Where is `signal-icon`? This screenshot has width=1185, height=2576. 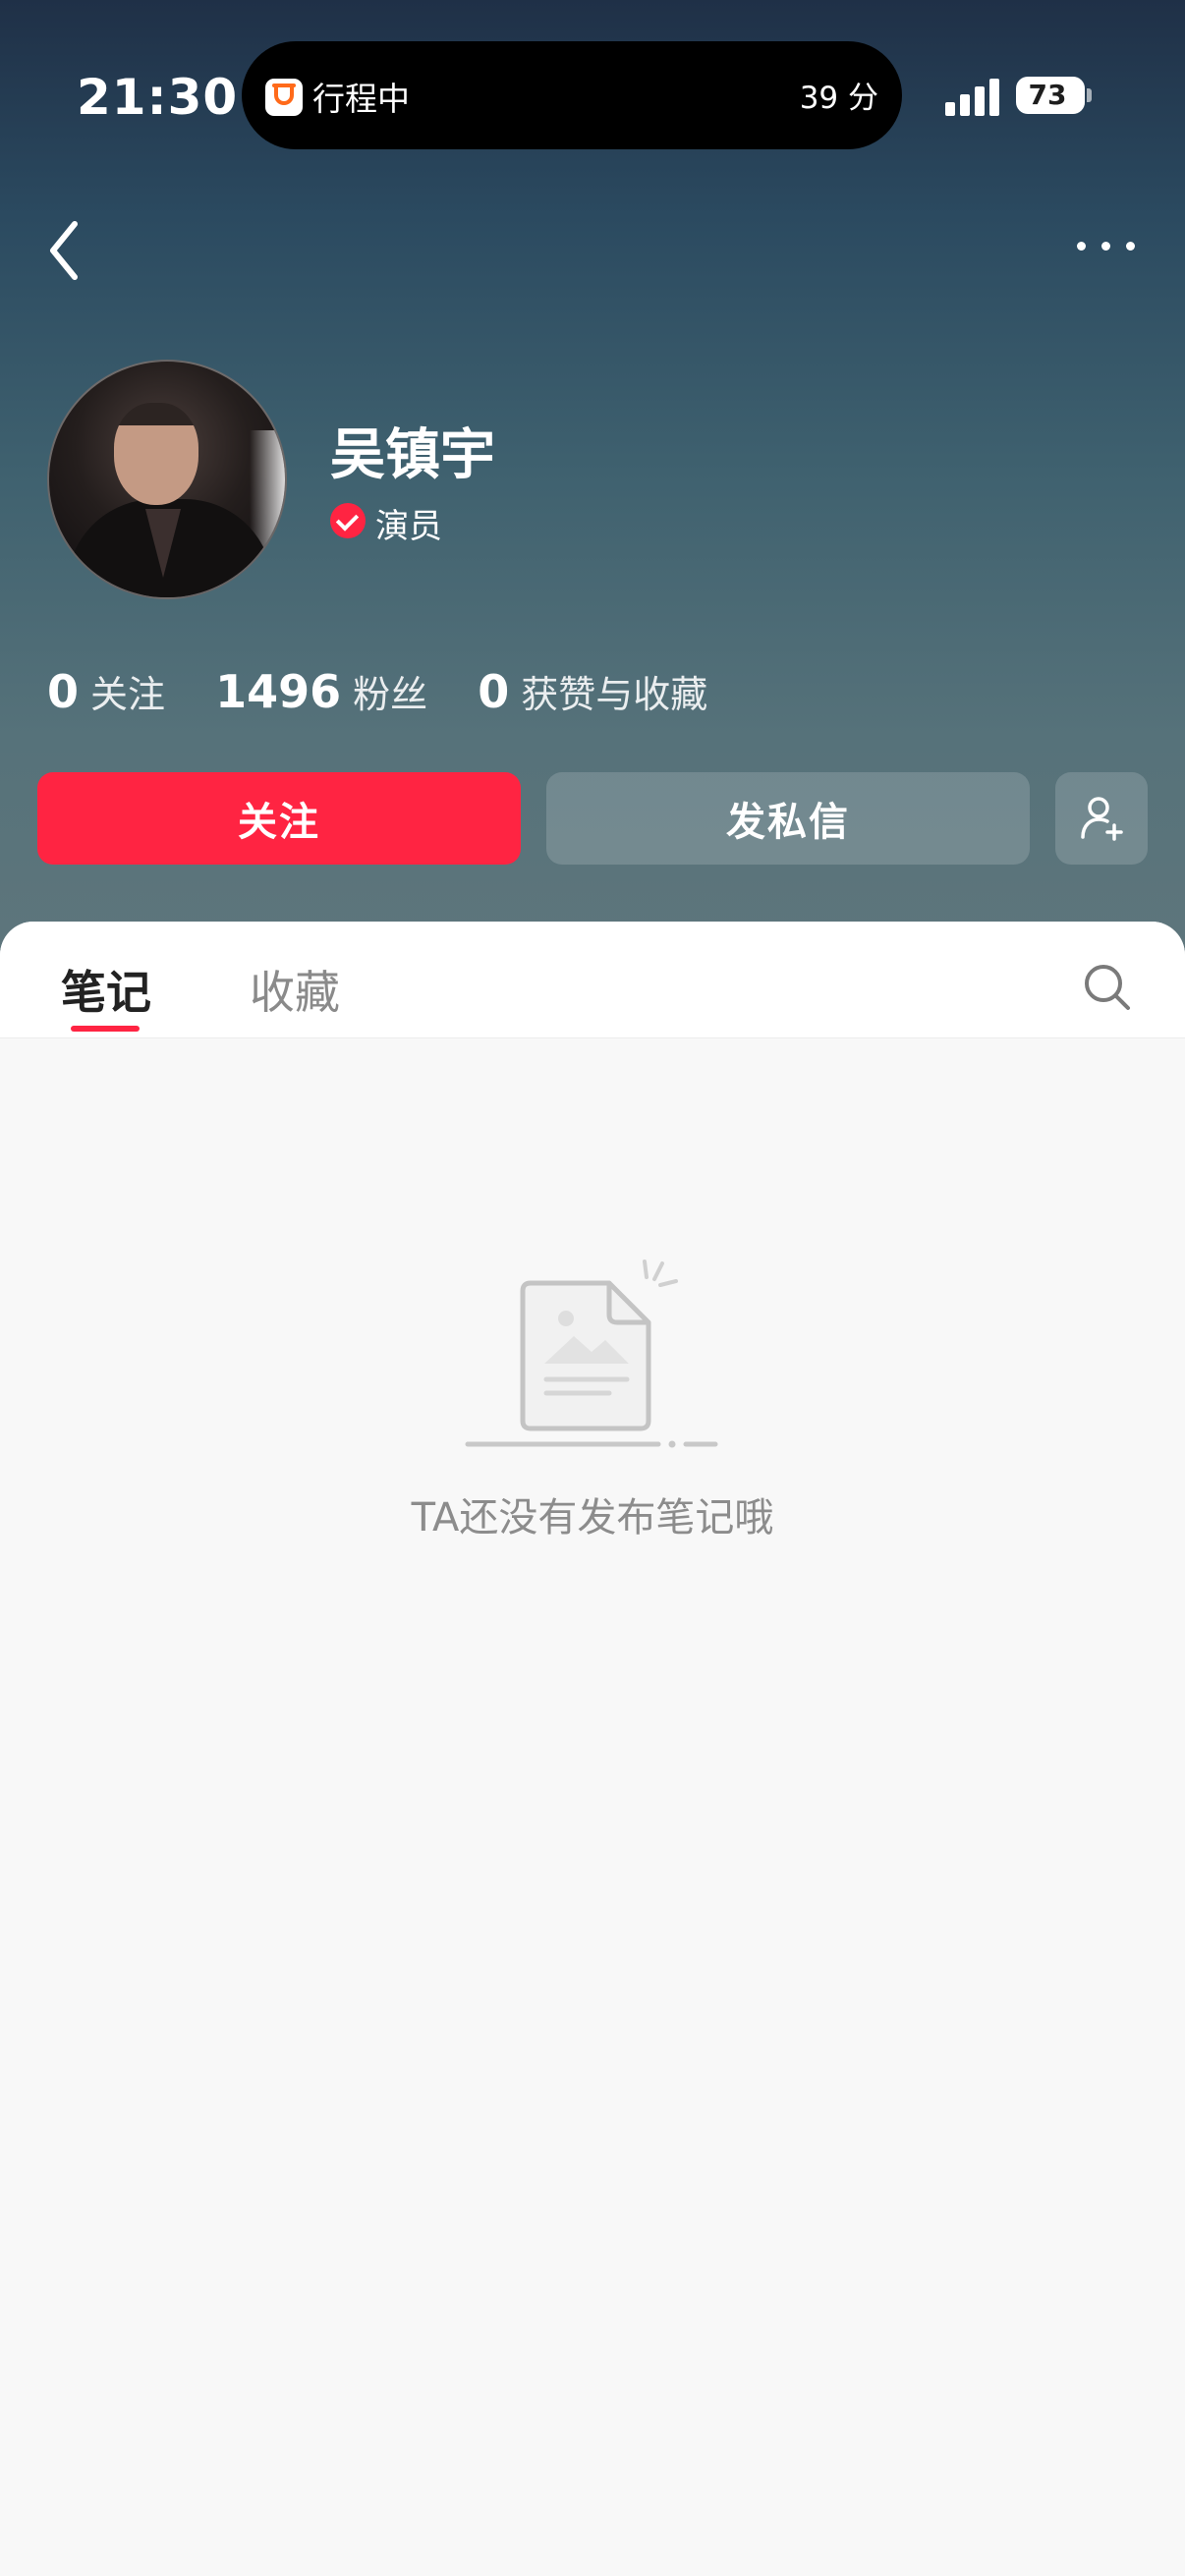 signal-icon is located at coordinates (973, 96).